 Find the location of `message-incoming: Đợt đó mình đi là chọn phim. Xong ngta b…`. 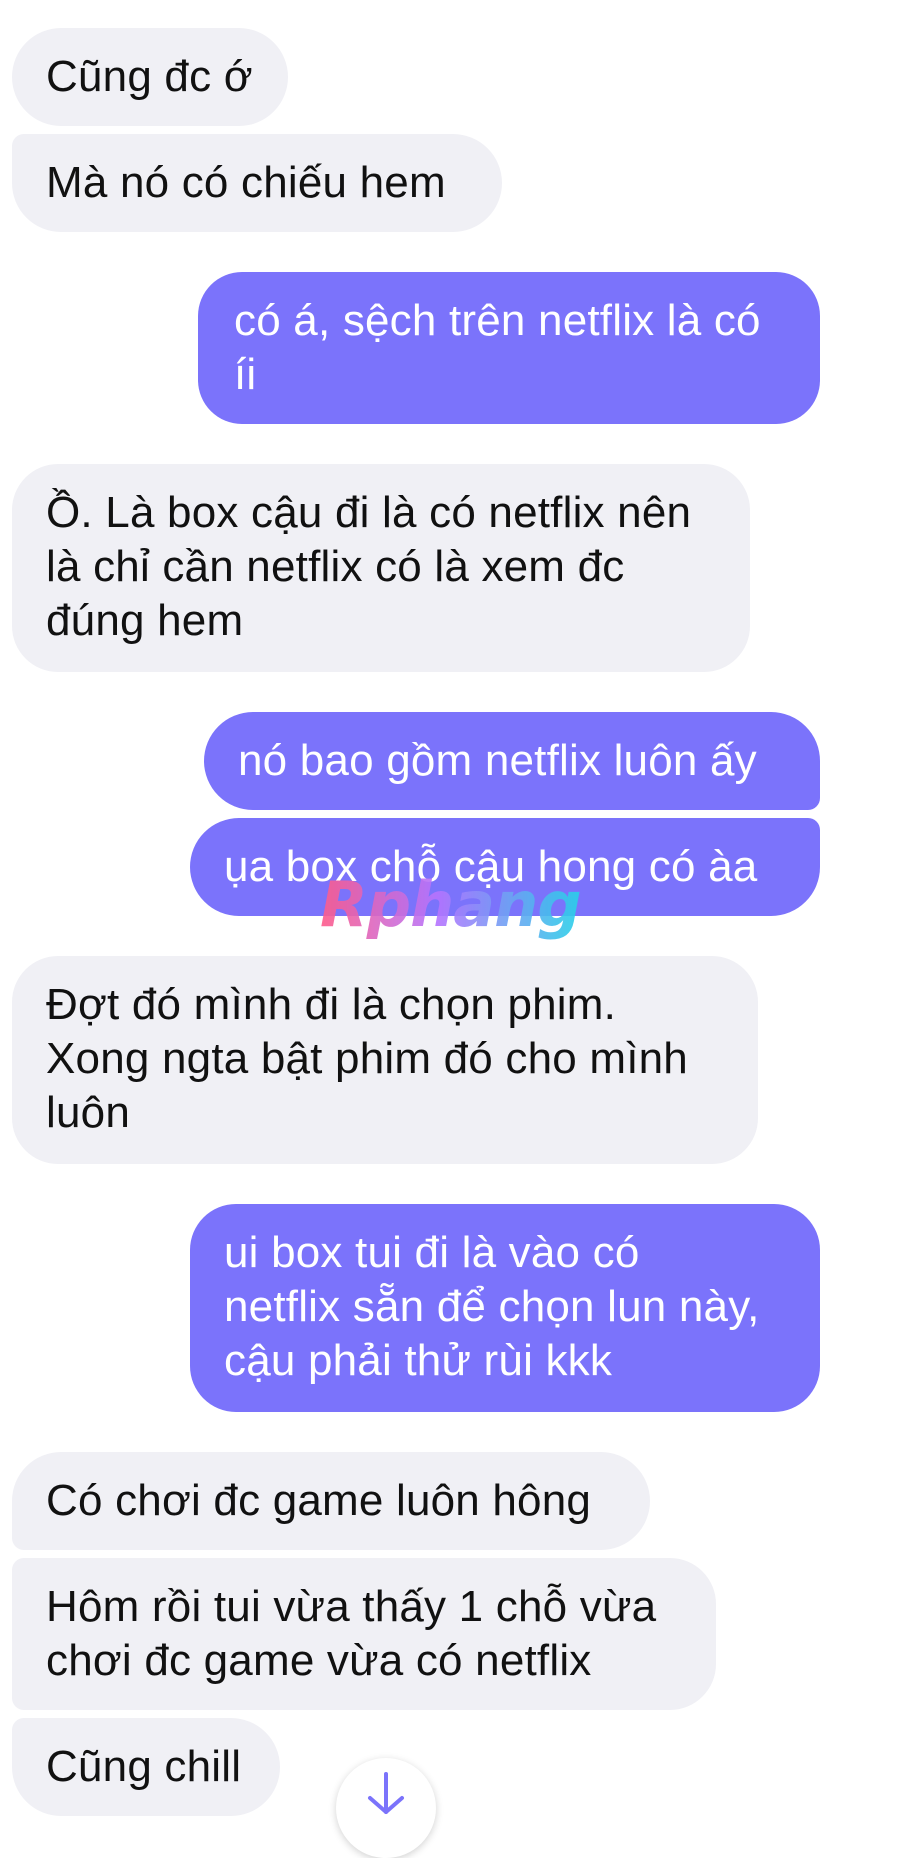

message-incoming: Đợt đó mình đi là chọn phim. Xong ngta b… is located at coordinates (385, 1060).